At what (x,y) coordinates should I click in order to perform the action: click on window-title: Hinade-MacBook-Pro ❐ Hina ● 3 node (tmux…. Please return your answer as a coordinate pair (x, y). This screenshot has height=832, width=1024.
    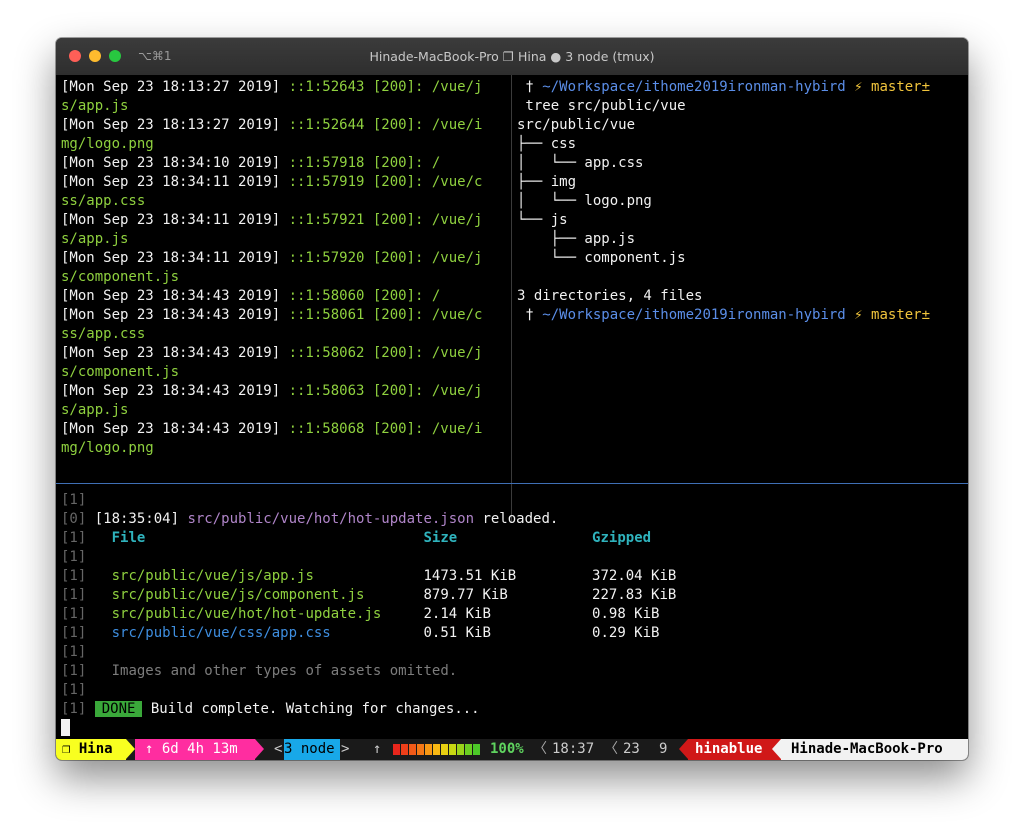
    Looking at the image, I should click on (512, 56).